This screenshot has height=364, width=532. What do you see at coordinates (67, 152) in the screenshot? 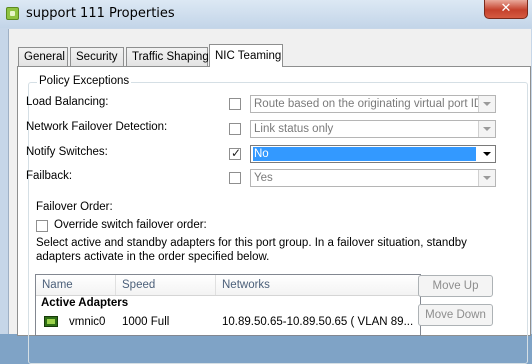
I see `notify-switches-label: Notify Switches:` at bounding box center [67, 152].